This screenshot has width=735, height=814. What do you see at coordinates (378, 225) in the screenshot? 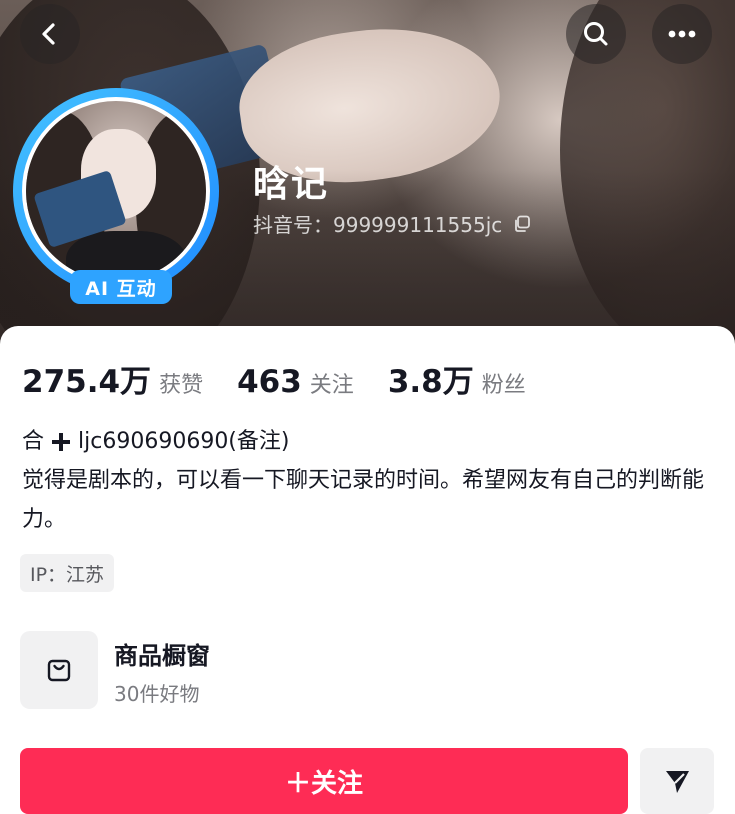
I see `douyin-id-text: 抖音号：999999111555jc` at bounding box center [378, 225].